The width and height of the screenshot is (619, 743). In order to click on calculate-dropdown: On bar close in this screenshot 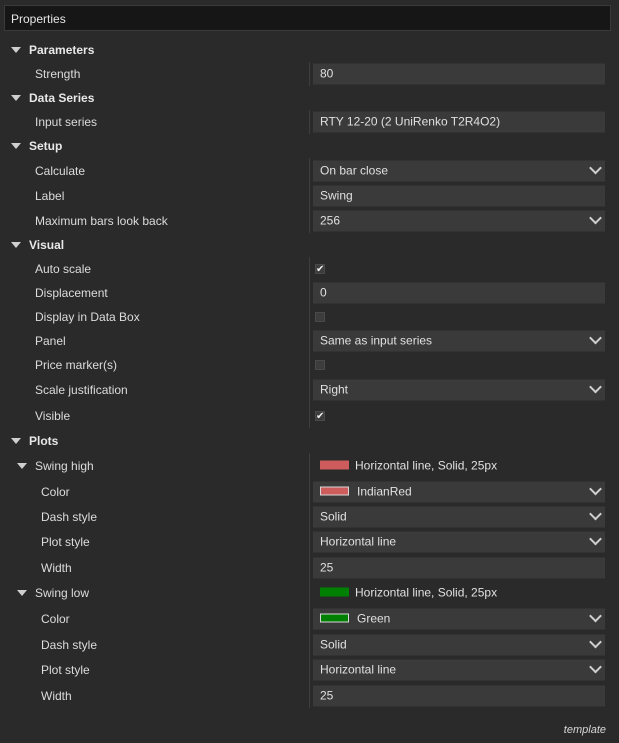, I will do `click(459, 170)`.